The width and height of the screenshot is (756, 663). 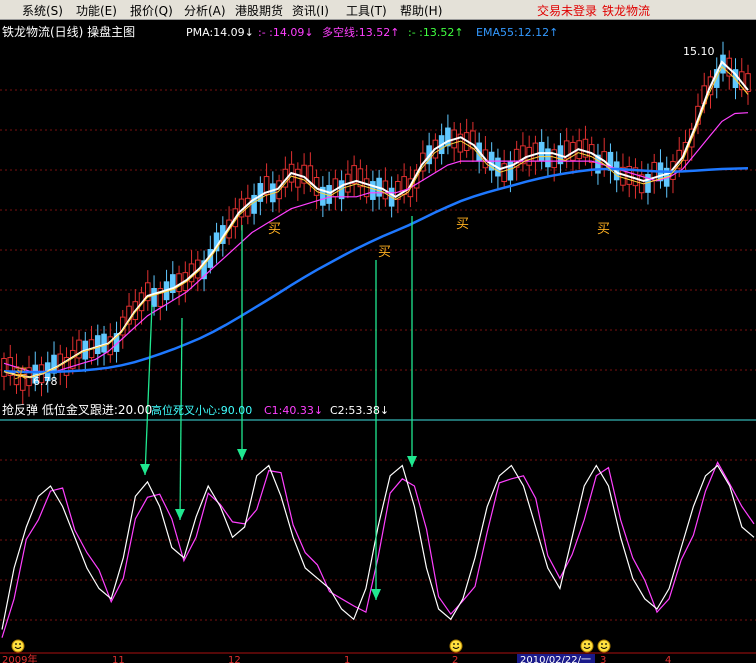 What do you see at coordinates (118, 659) in the screenshot?
I see `date-tick-1: 11` at bounding box center [118, 659].